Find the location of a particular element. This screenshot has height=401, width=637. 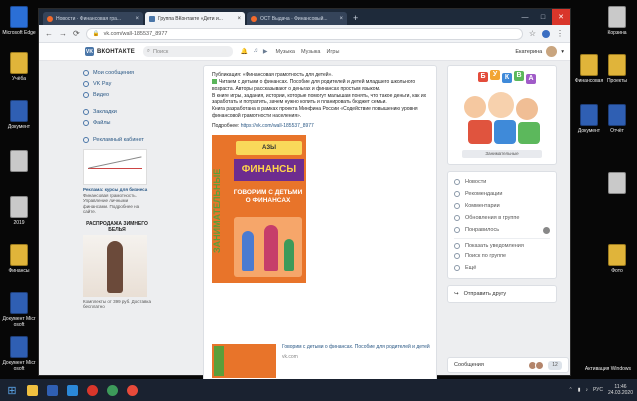

share-button: ↪ Отправить другу is located at coordinates (502, 294).